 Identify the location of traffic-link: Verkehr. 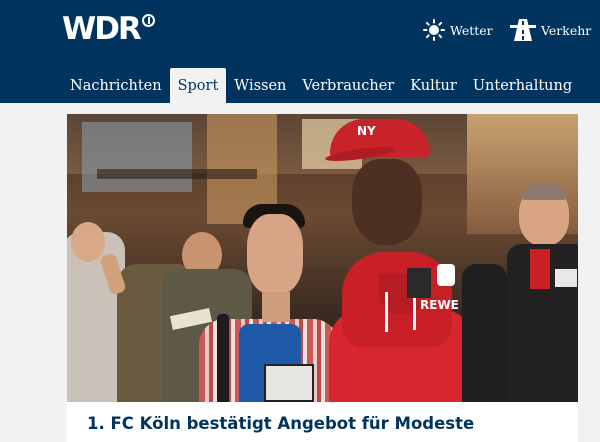
(550, 30).